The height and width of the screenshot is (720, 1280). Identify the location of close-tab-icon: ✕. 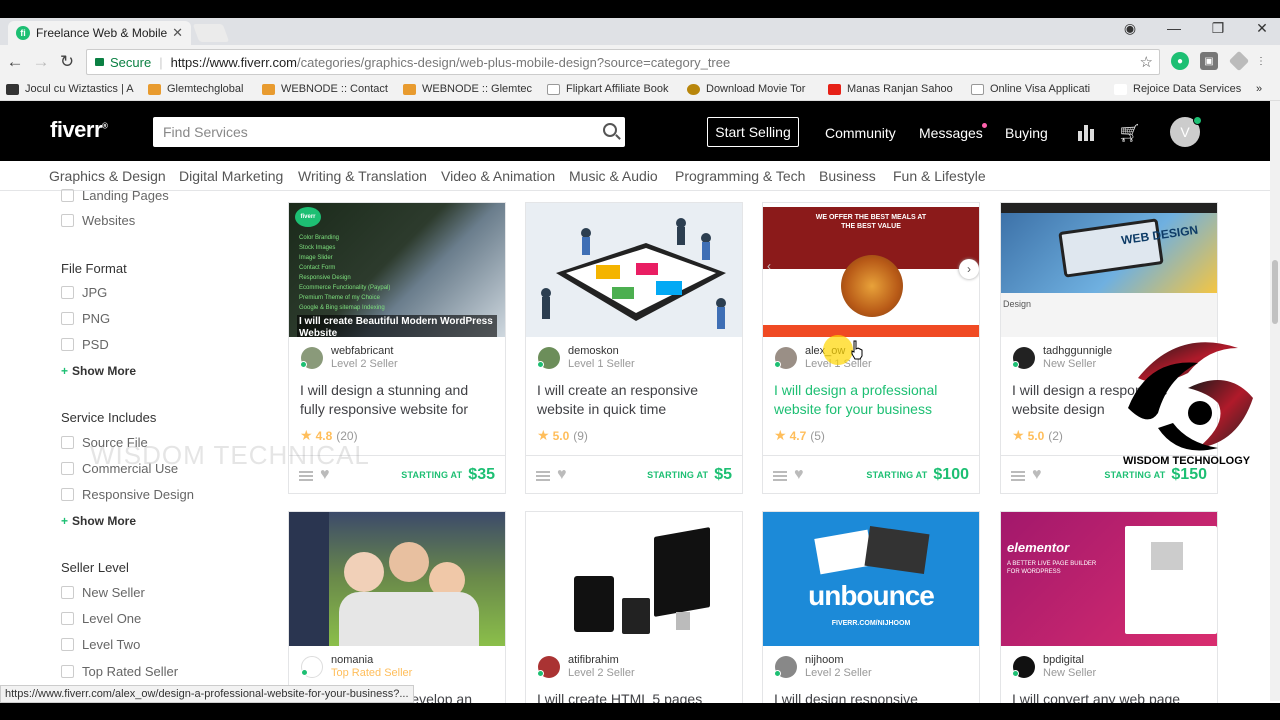
(177, 33).